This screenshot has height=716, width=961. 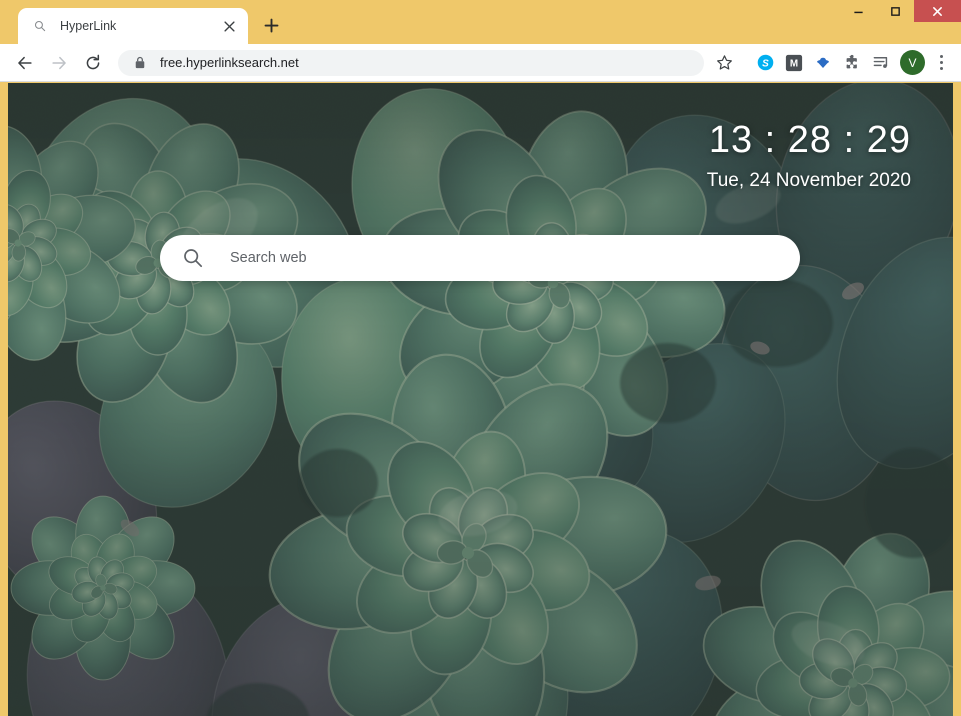 What do you see at coordinates (881, 63) in the screenshot?
I see `media-playlist-icon` at bounding box center [881, 63].